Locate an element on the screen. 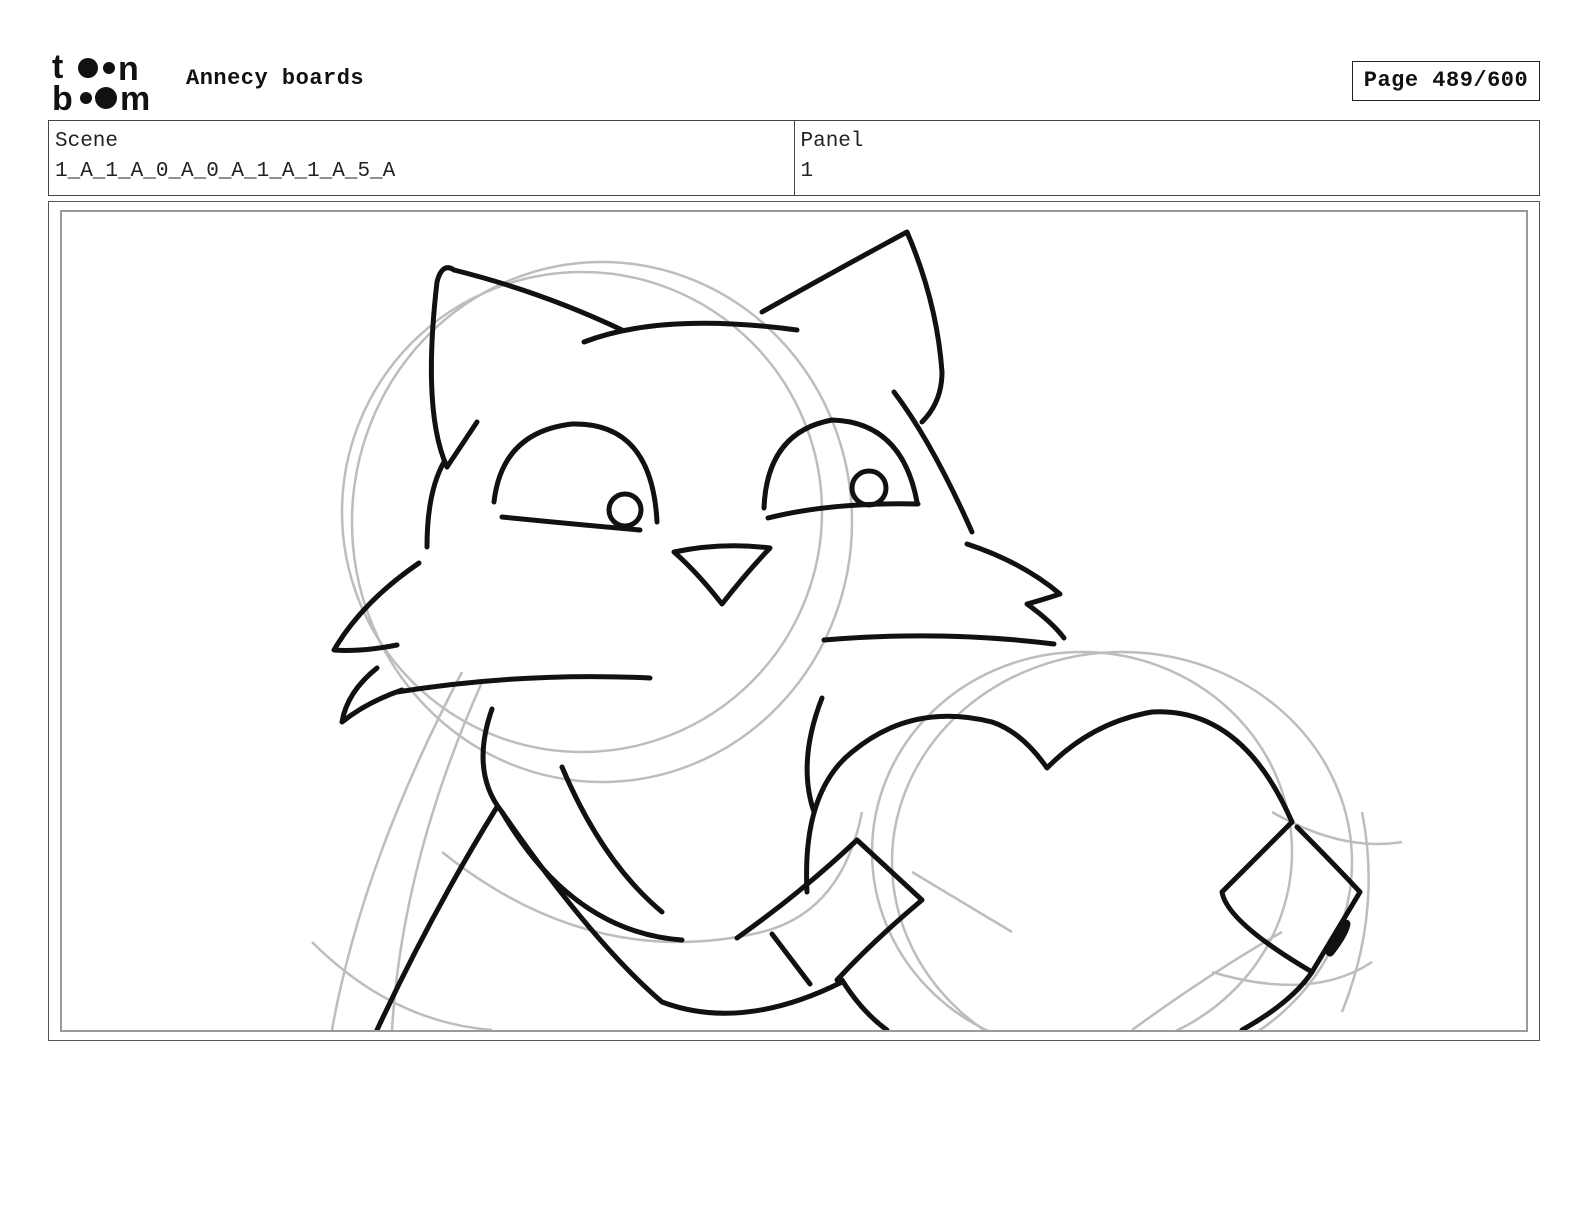  sketch-head-circle is located at coordinates (582, 512).